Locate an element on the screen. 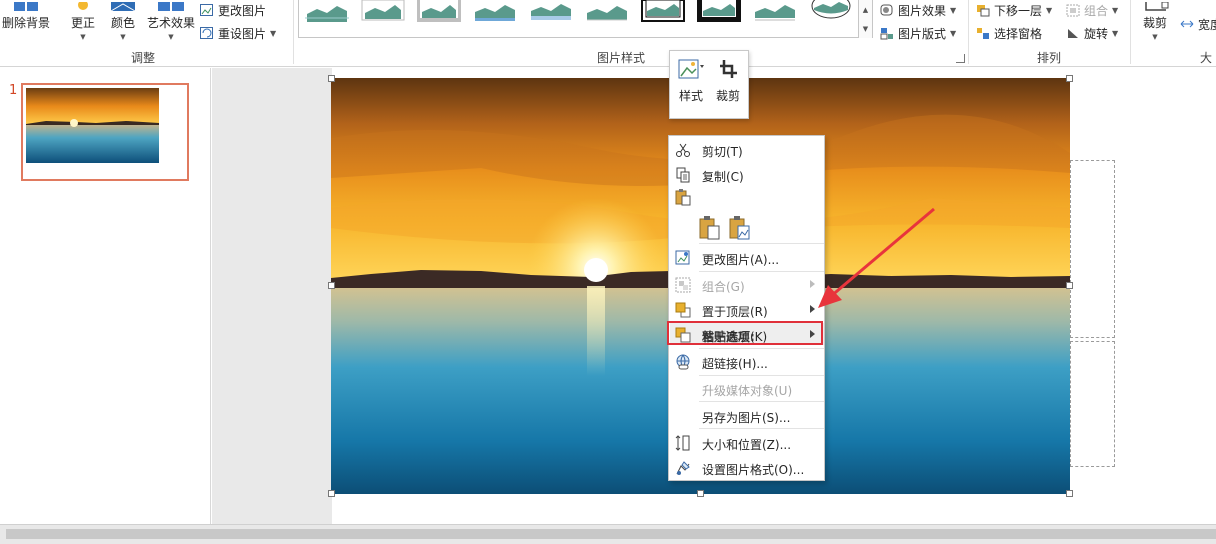  horizontal-scrollbar is located at coordinates (608, 534).